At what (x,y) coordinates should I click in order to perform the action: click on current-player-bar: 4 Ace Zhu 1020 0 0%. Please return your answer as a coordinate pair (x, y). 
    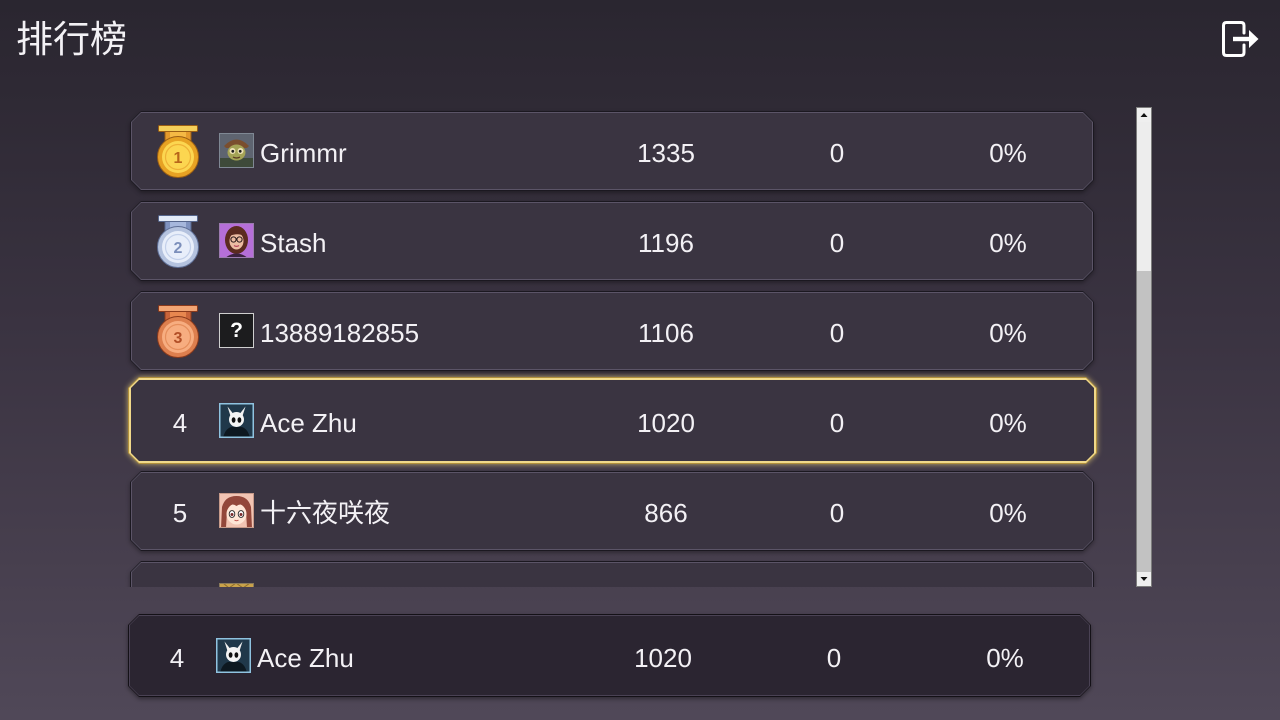
    Looking at the image, I should click on (609, 655).